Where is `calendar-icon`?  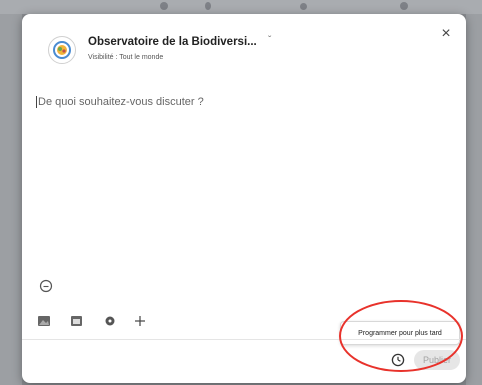 calendar-icon is located at coordinates (76, 321).